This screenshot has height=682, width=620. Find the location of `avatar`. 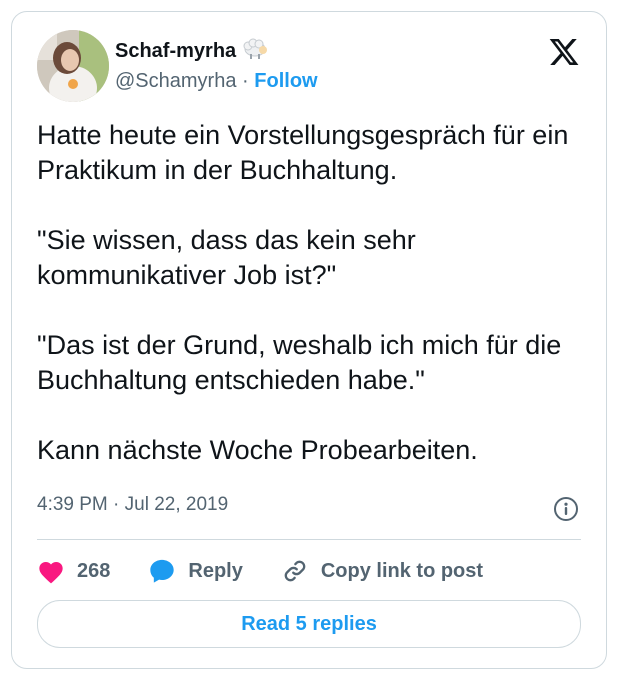

avatar is located at coordinates (73, 66).